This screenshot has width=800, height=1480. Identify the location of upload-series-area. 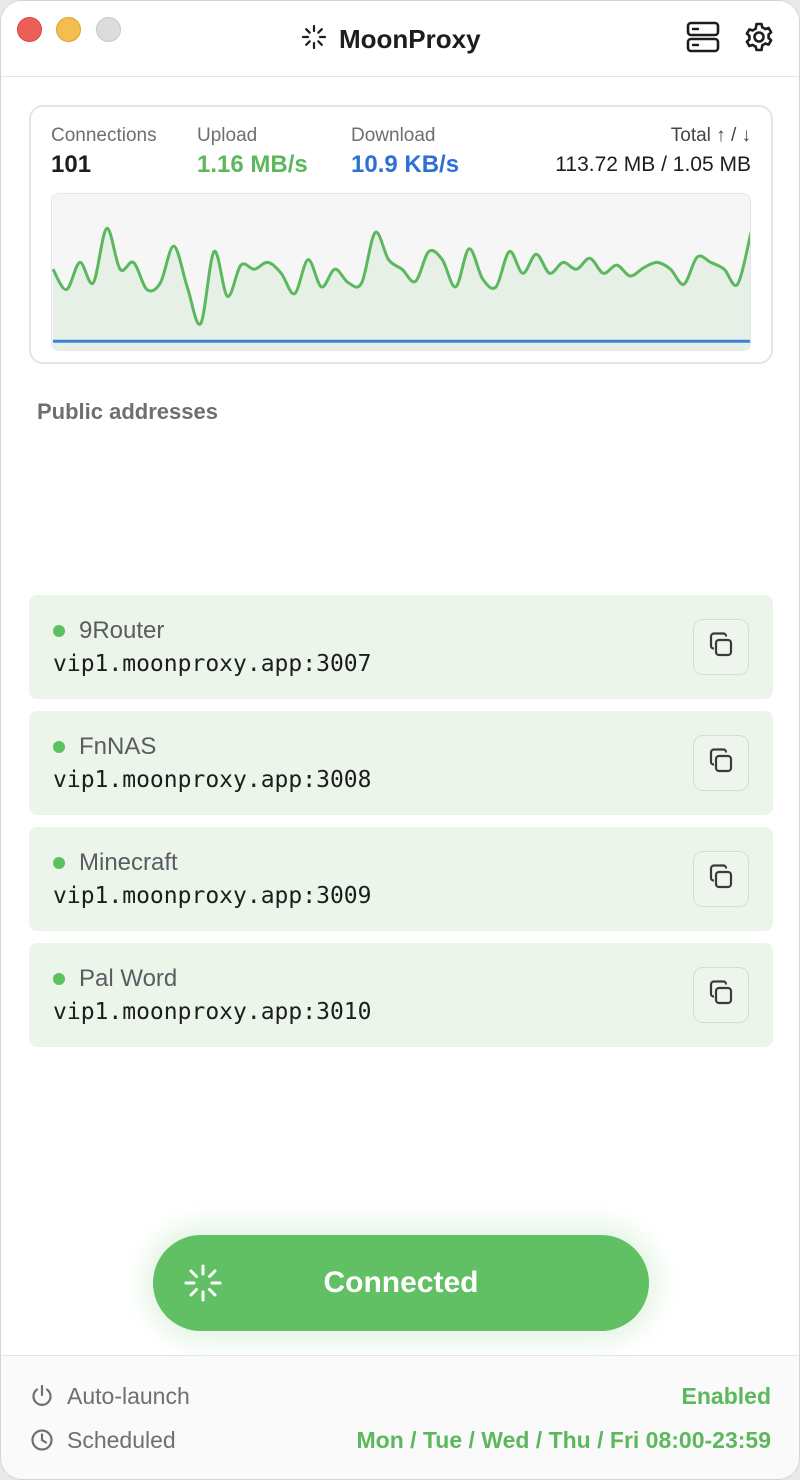
(401, 289).